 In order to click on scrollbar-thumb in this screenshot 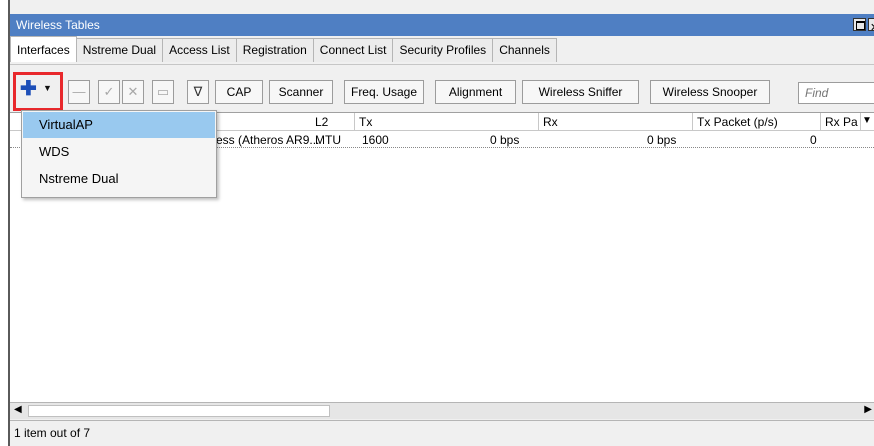, I will do `click(179, 411)`.